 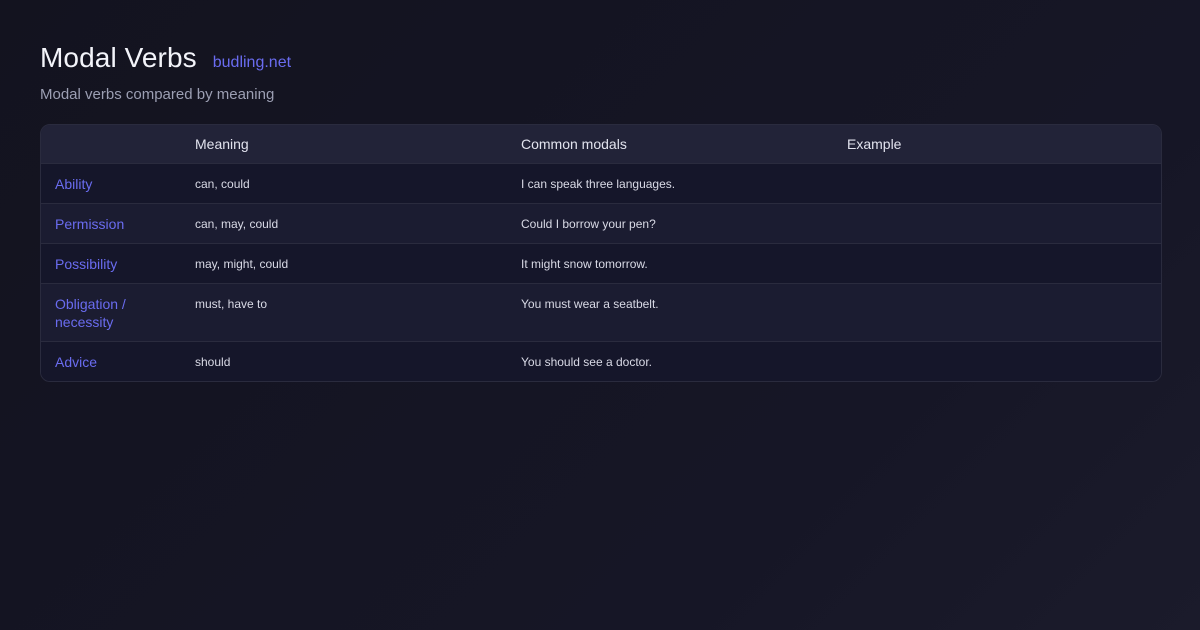 What do you see at coordinates (111, 223) in the screenshot?
I see `row-label: Permission` at bounding box center [111, 223].